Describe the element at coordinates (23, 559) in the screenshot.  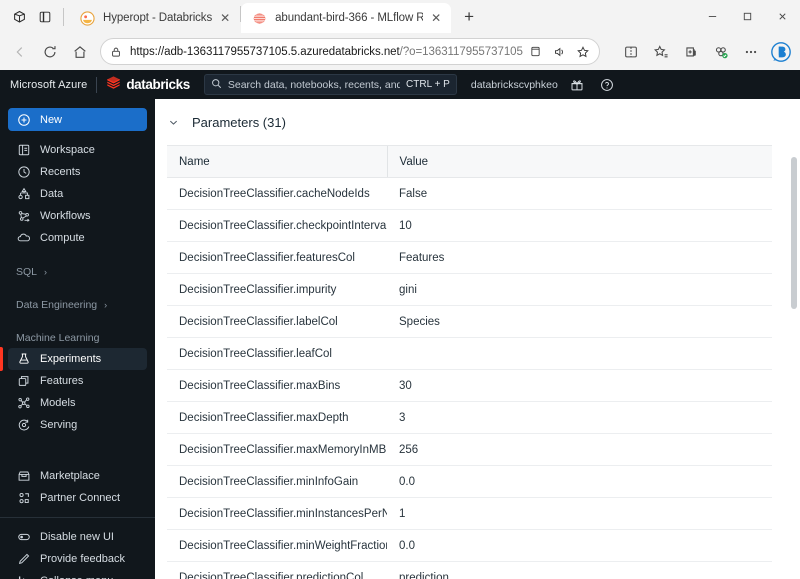
I see `pencil-icon` at that location.